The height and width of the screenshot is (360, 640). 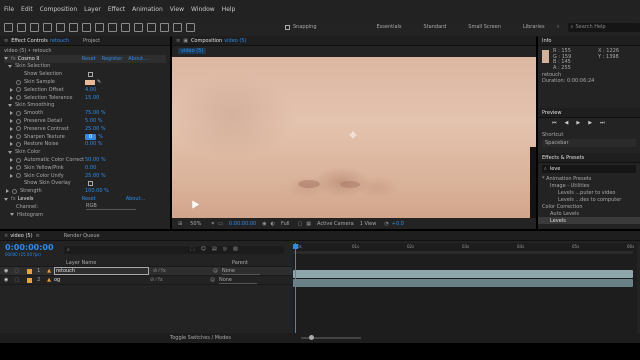 What do you see at coordinates (589, 213) in the screenshot?
I see `effects-tree-item: Auto Levels` at bounding box center [589, 213].